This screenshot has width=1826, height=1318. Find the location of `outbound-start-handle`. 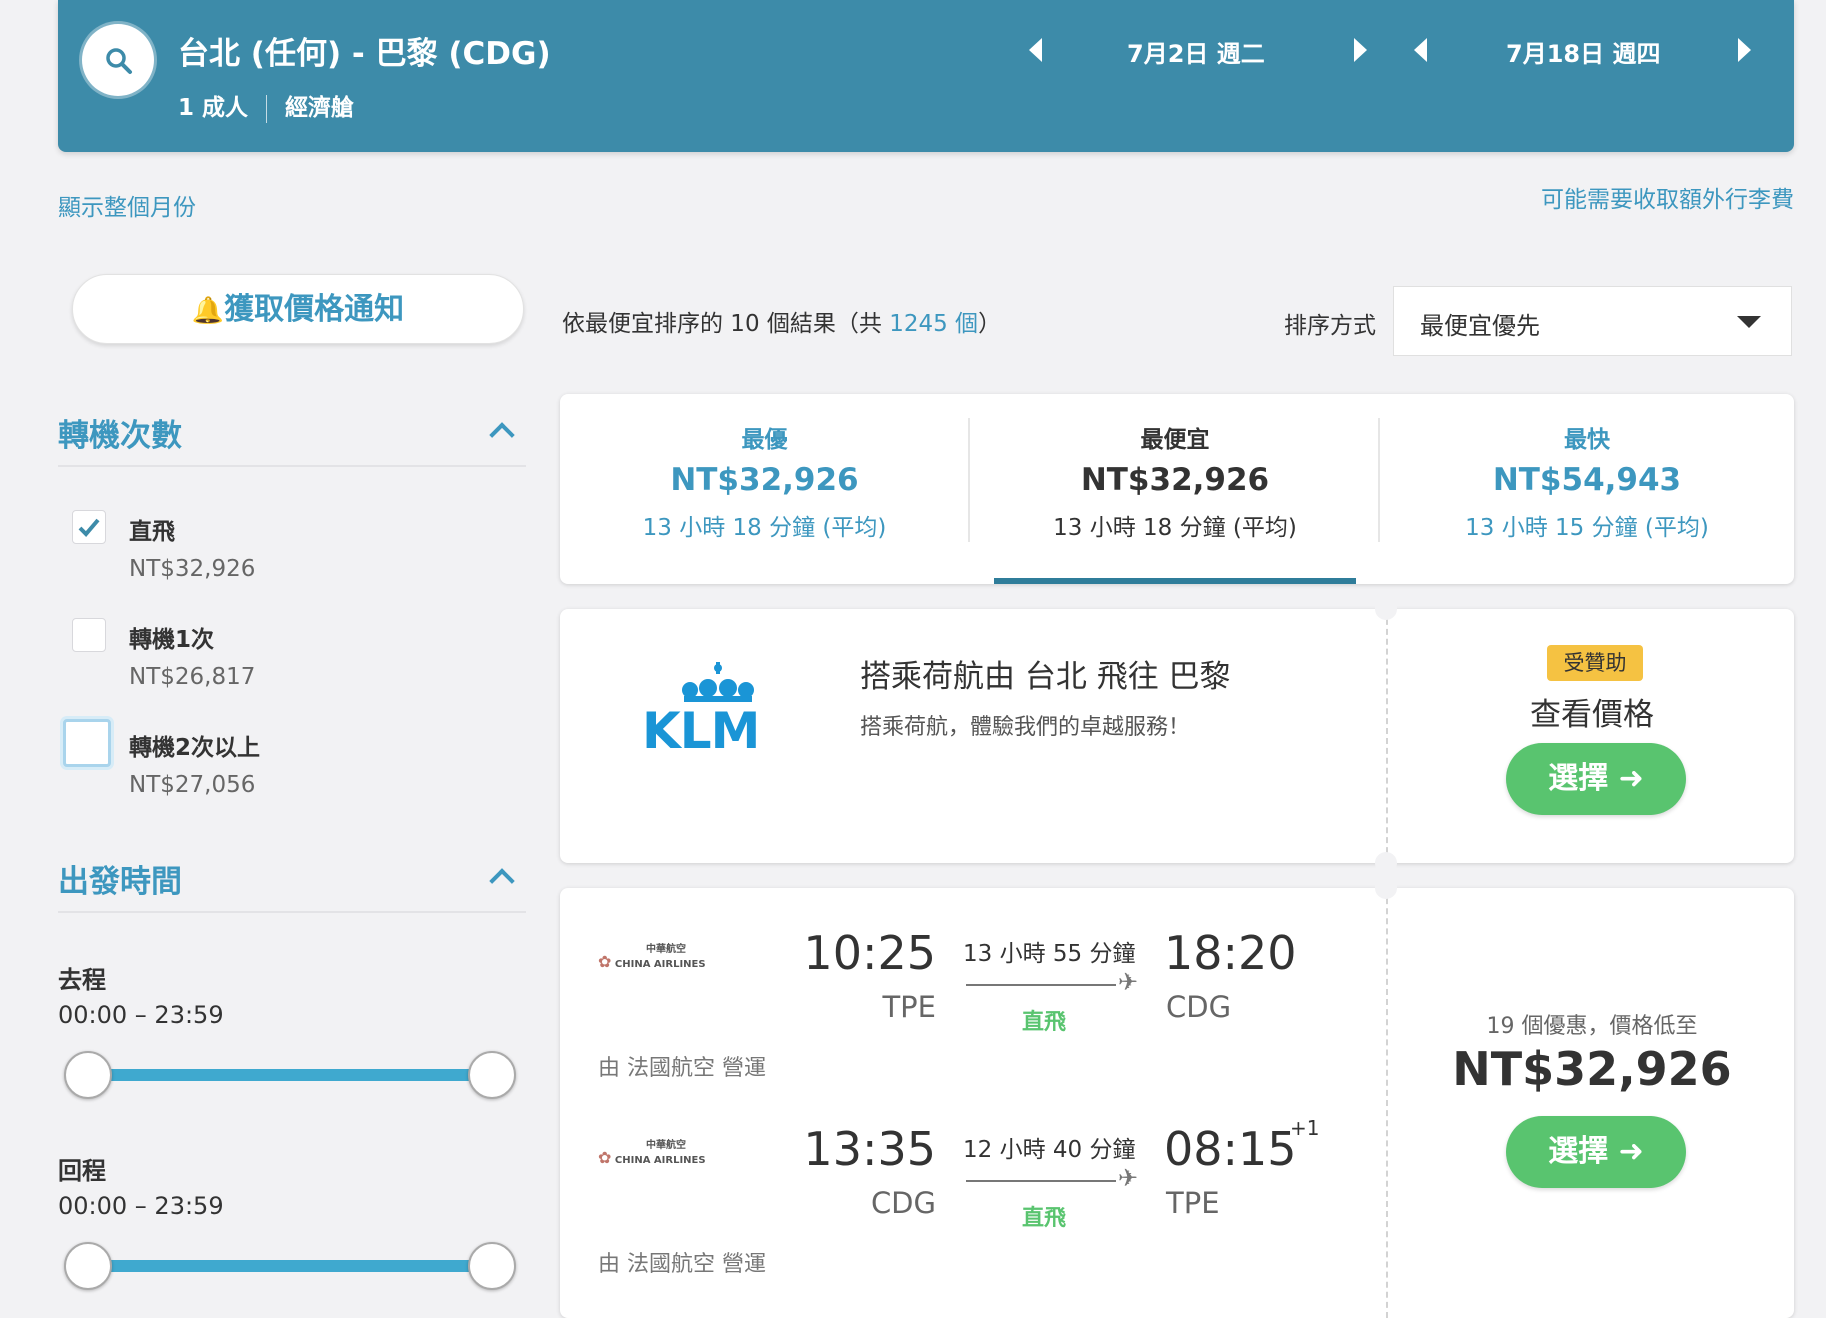

outbound-start-handle is located at coordinates (88, 1075).